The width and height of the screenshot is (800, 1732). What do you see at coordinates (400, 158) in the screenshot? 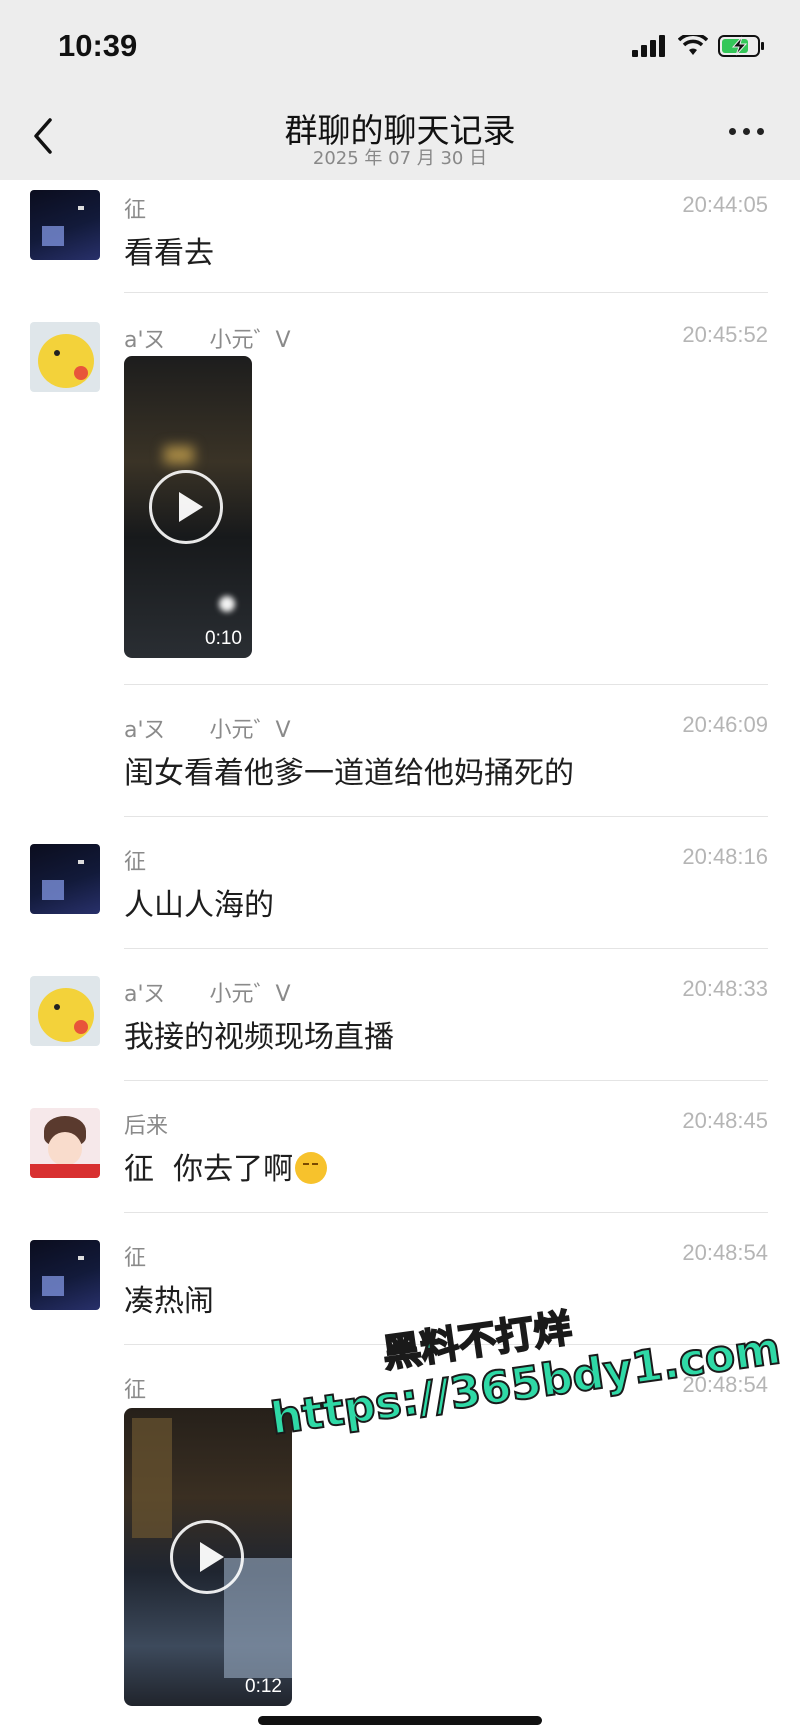
I see `page-subtitle: 2025 年 07 月 30 日` at bounding box center [400, 158].